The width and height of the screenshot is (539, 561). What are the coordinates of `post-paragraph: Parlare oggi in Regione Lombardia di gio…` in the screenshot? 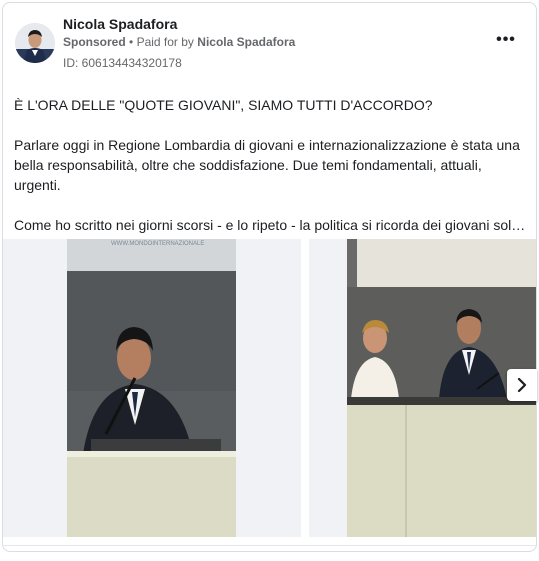 It's located at (267, 165).